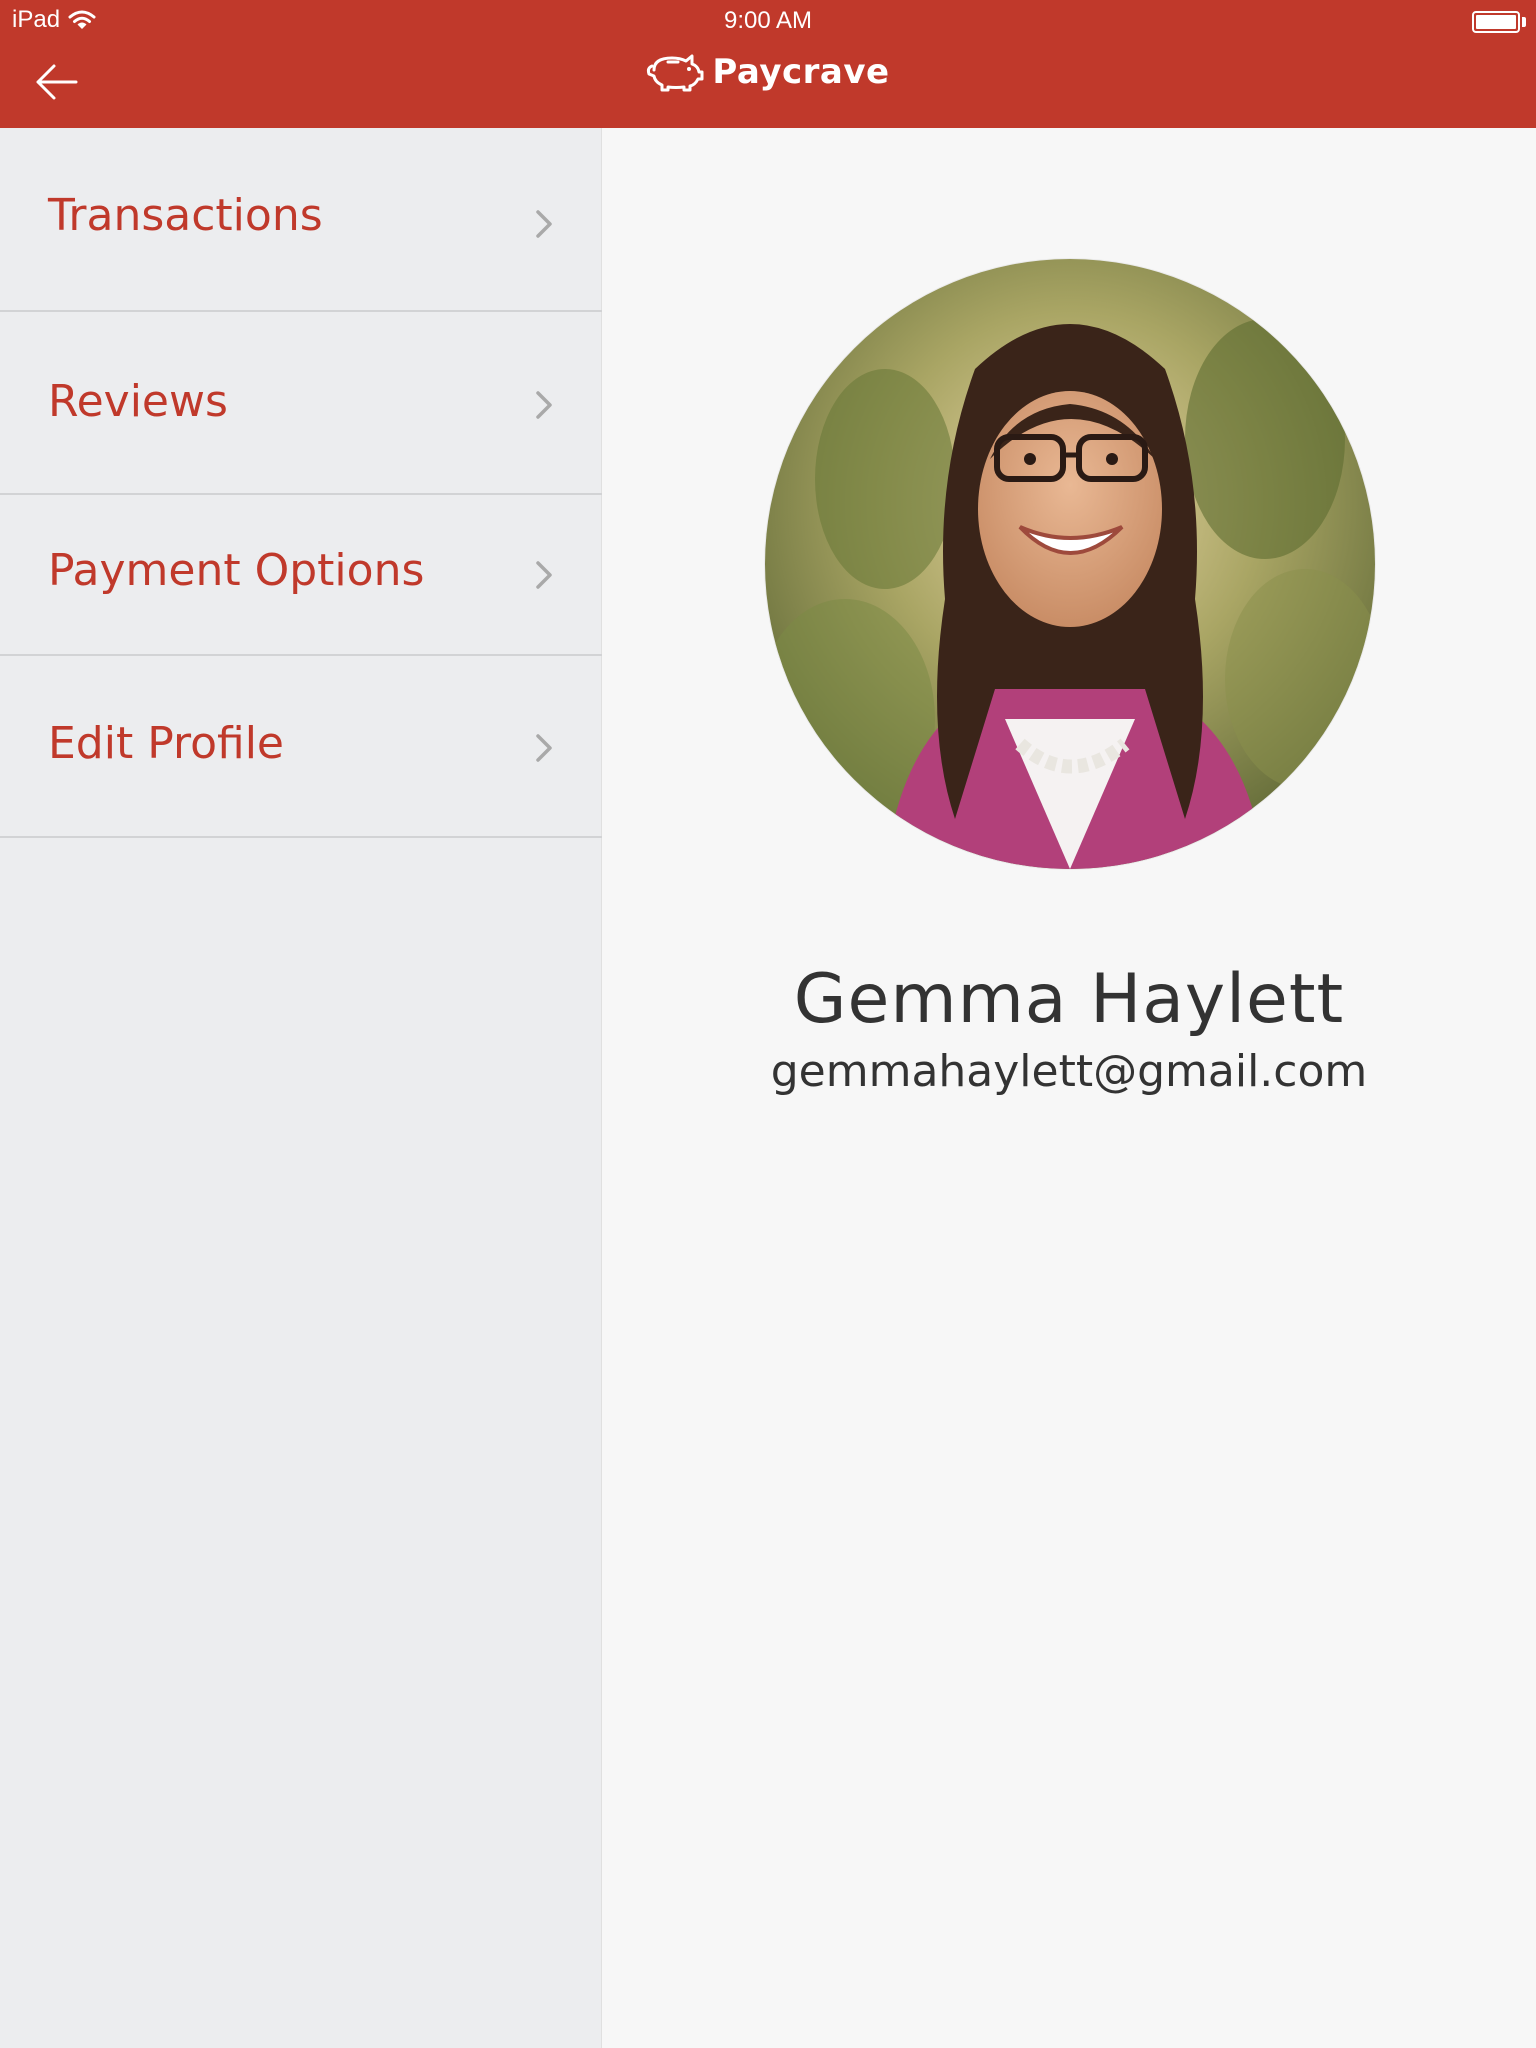 The height and width of the screenshot is (2048, 1536). I want to click on sidebar-item-label: Edit Profile, so click(166, 743).